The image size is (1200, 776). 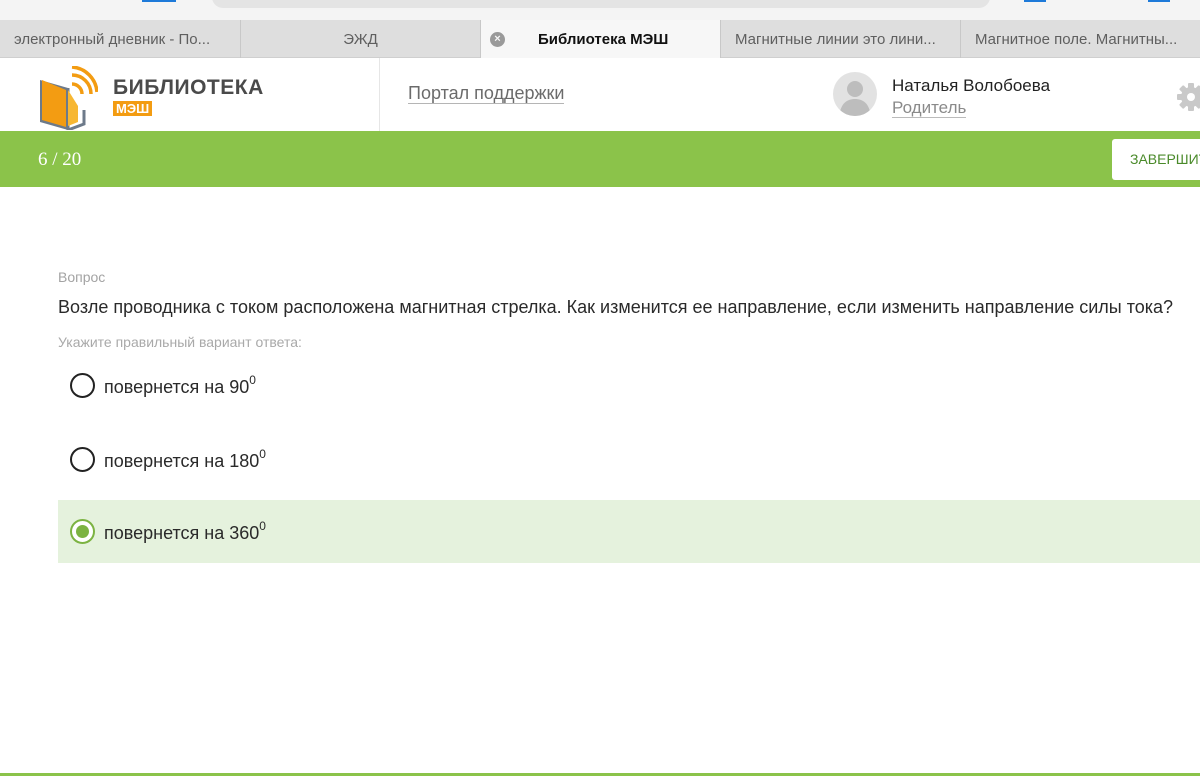 I want to click on tab-label: ЭЖД, so click(x=360, y=39).